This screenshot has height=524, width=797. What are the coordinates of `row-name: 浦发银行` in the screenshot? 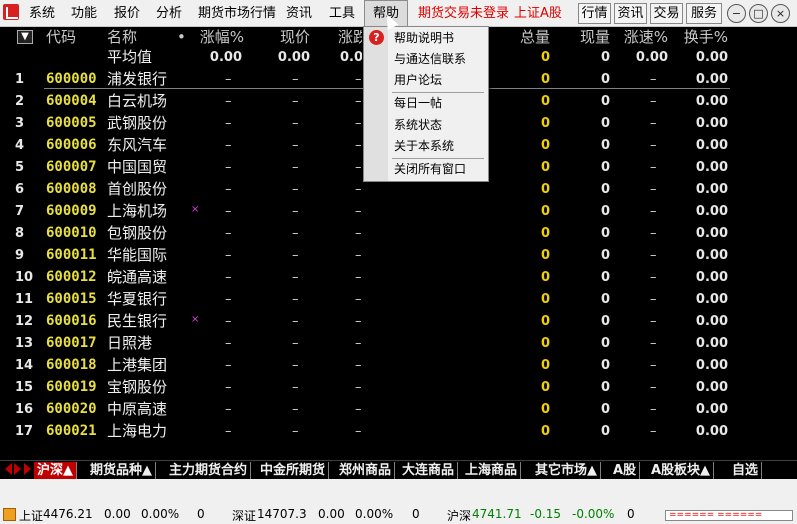 It's located at (137, 79).